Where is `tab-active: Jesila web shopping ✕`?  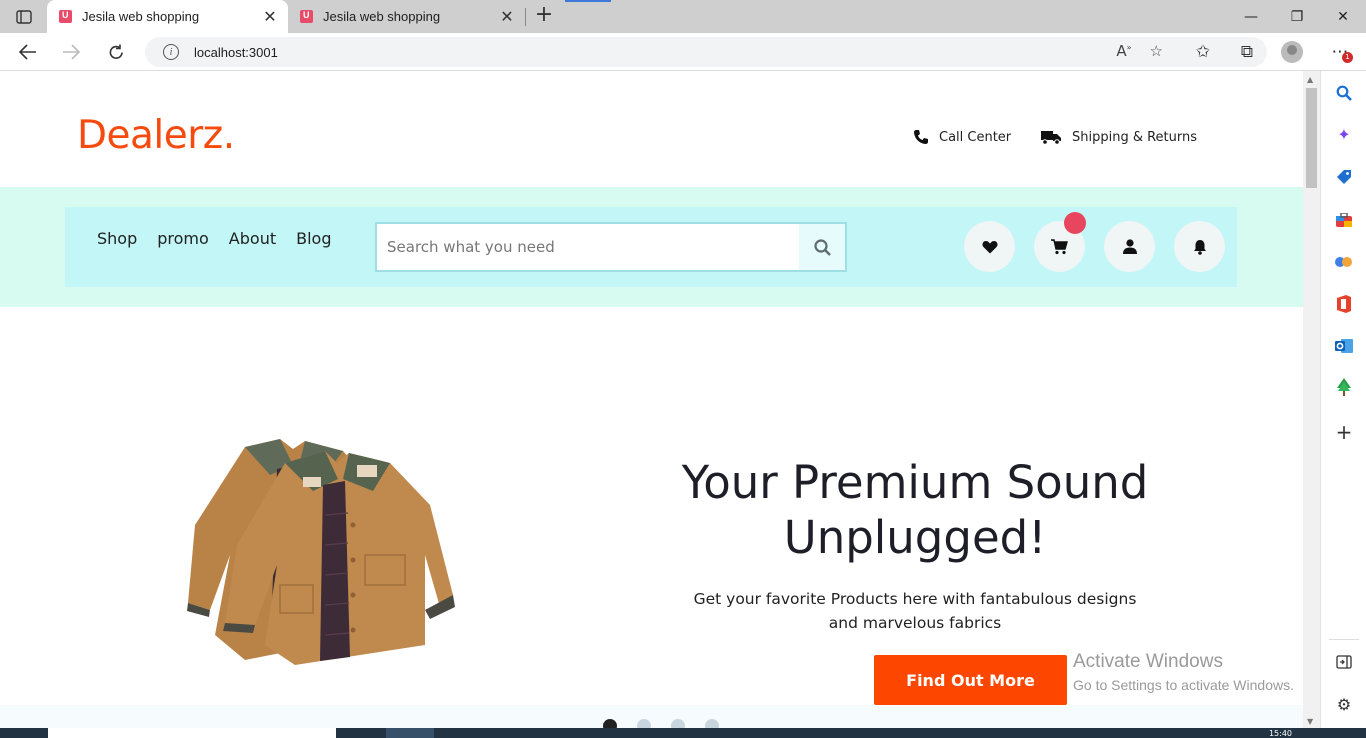
tab-active: Jesila web shopping ✕ is located at coordinates (167, 16).